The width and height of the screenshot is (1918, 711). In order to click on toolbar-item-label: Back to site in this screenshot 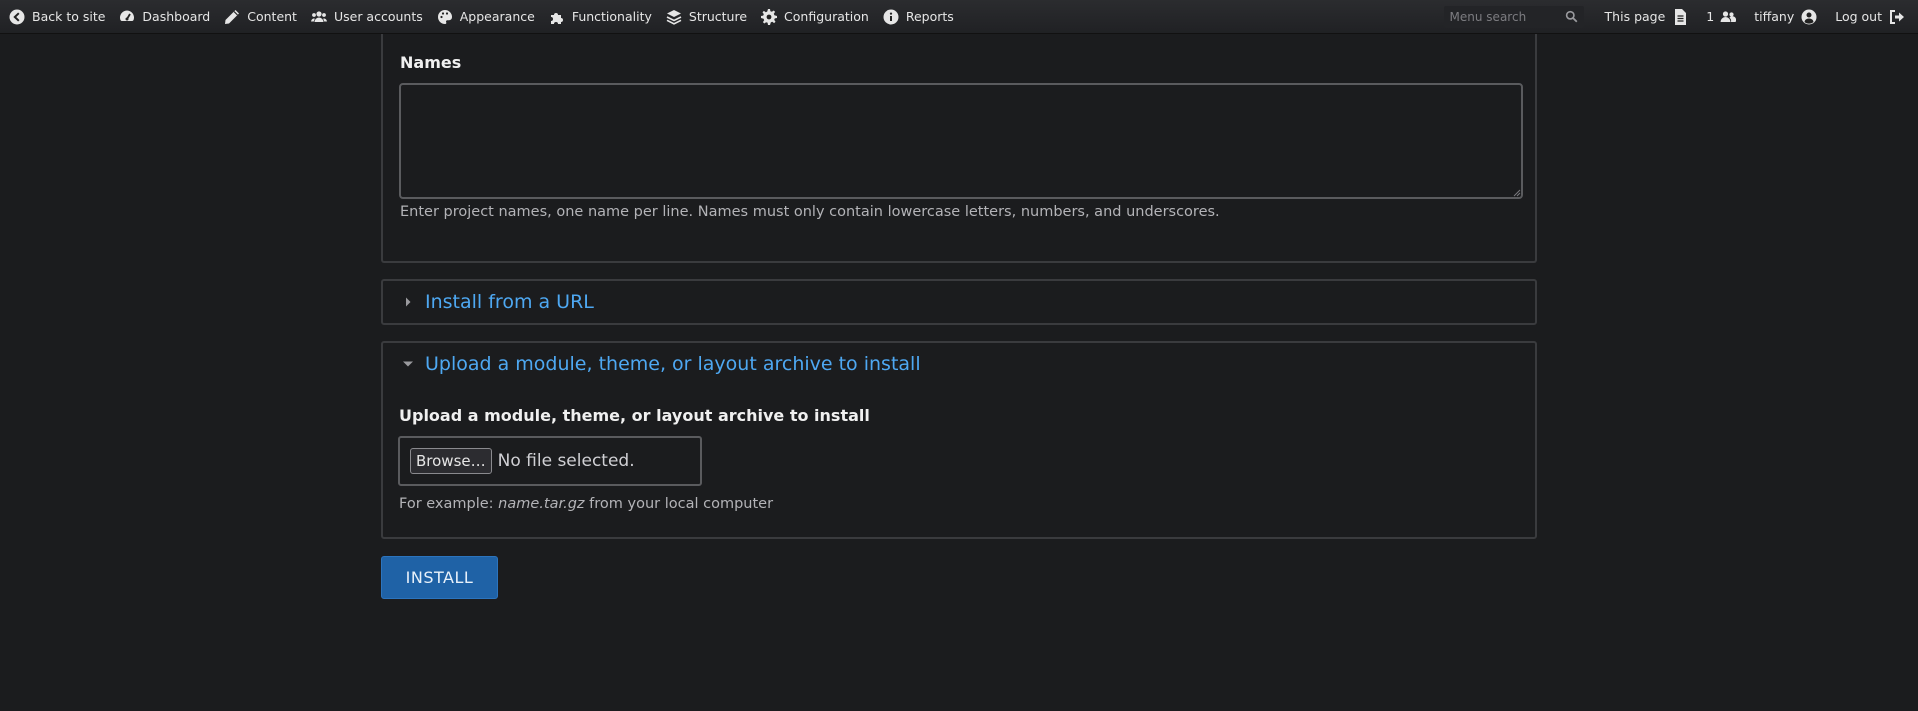, I will do `click(69, 16)`.